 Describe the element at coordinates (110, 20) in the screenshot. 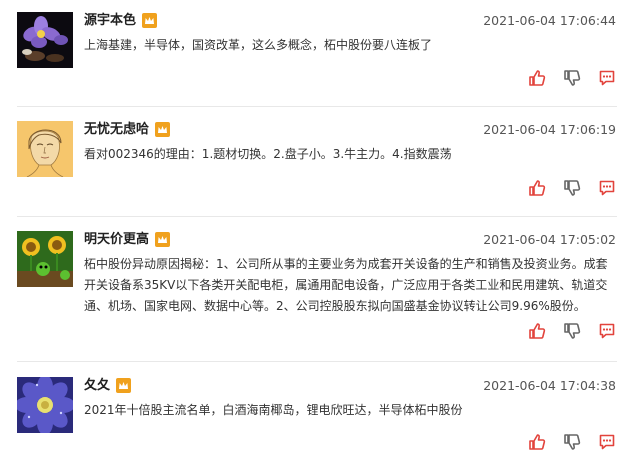

I see `username-text: 源宇本色` at that location.